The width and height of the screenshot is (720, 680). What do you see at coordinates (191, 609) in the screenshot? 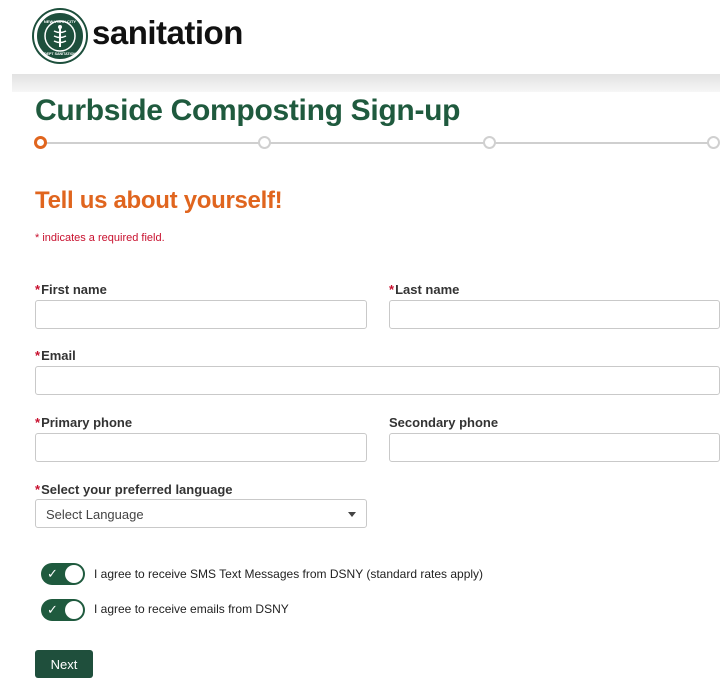
I see `email-consent-label: I agree to receive emails from DSNY` at bounding box center [191, 609].